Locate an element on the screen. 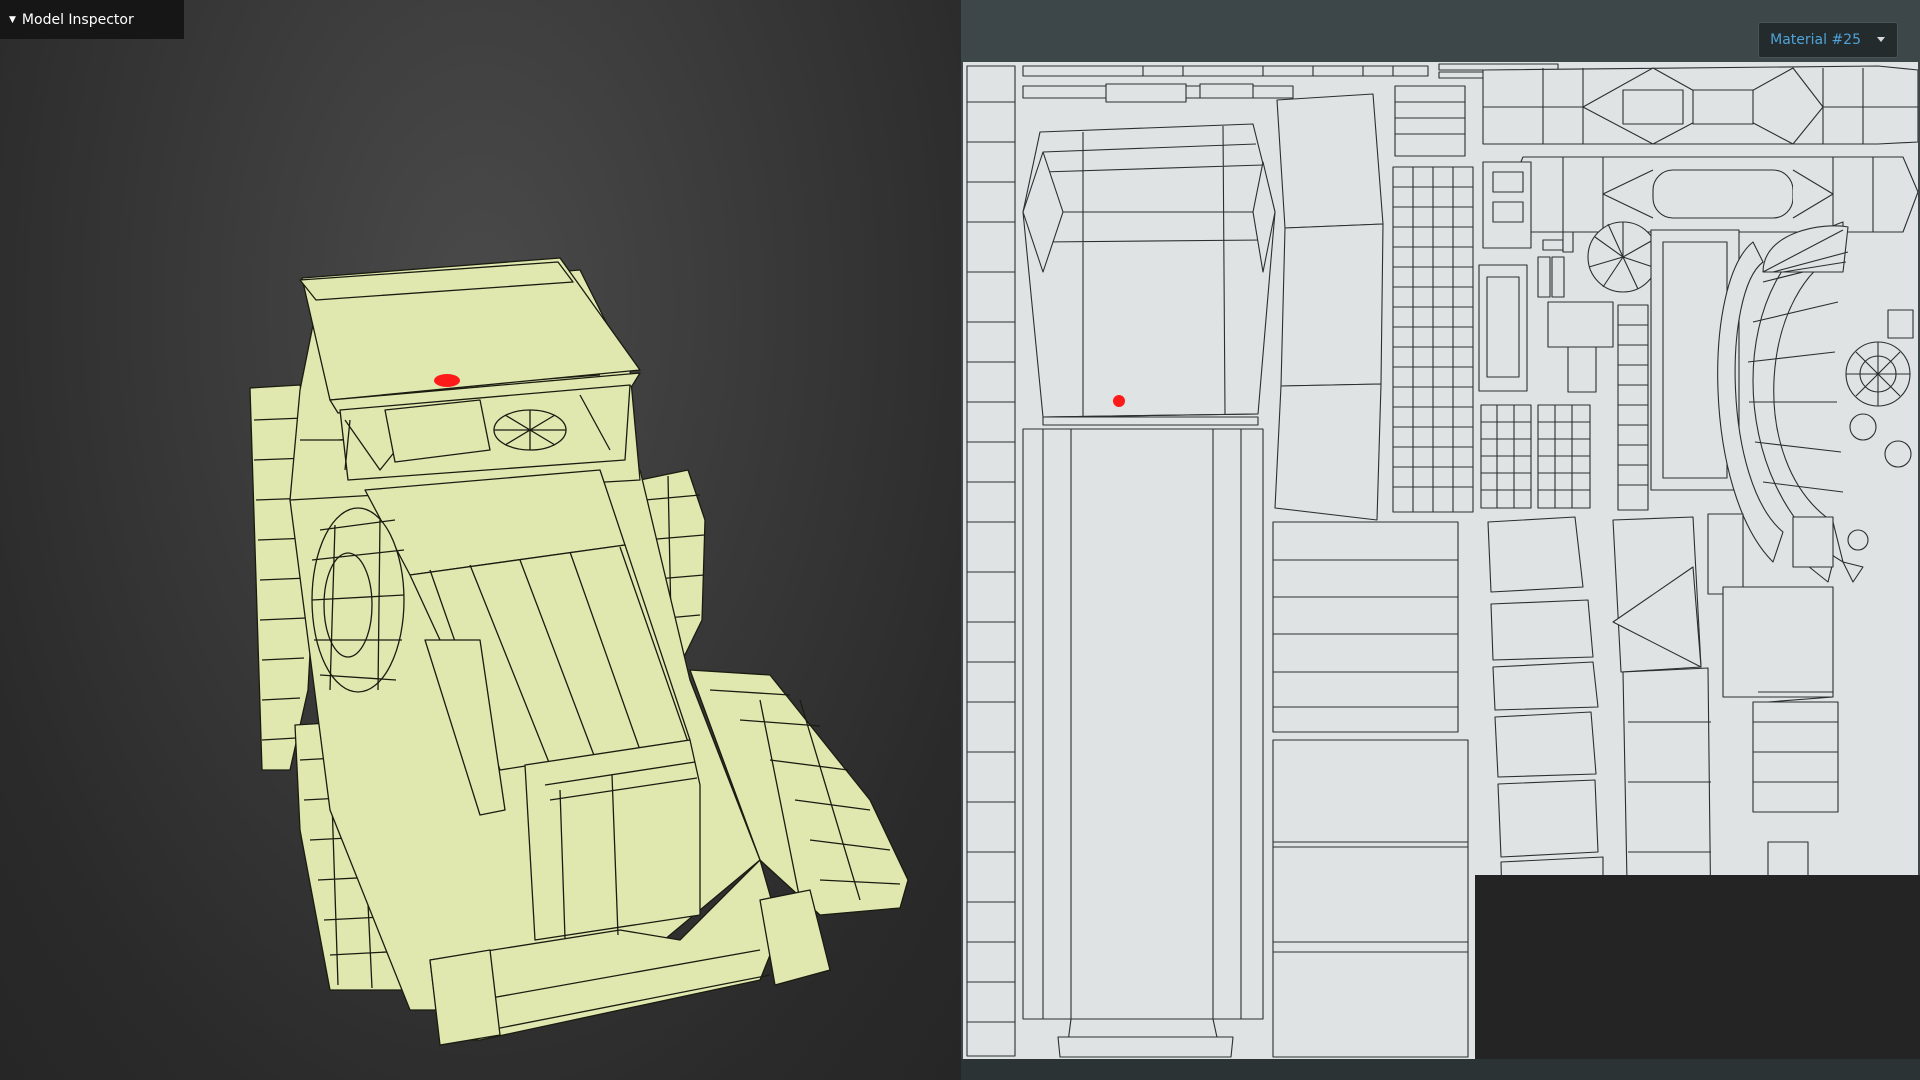 This screenshot has width=1920, height=1080. material-dropdown-label: Material #25 is located at coordinates (1815, 40).